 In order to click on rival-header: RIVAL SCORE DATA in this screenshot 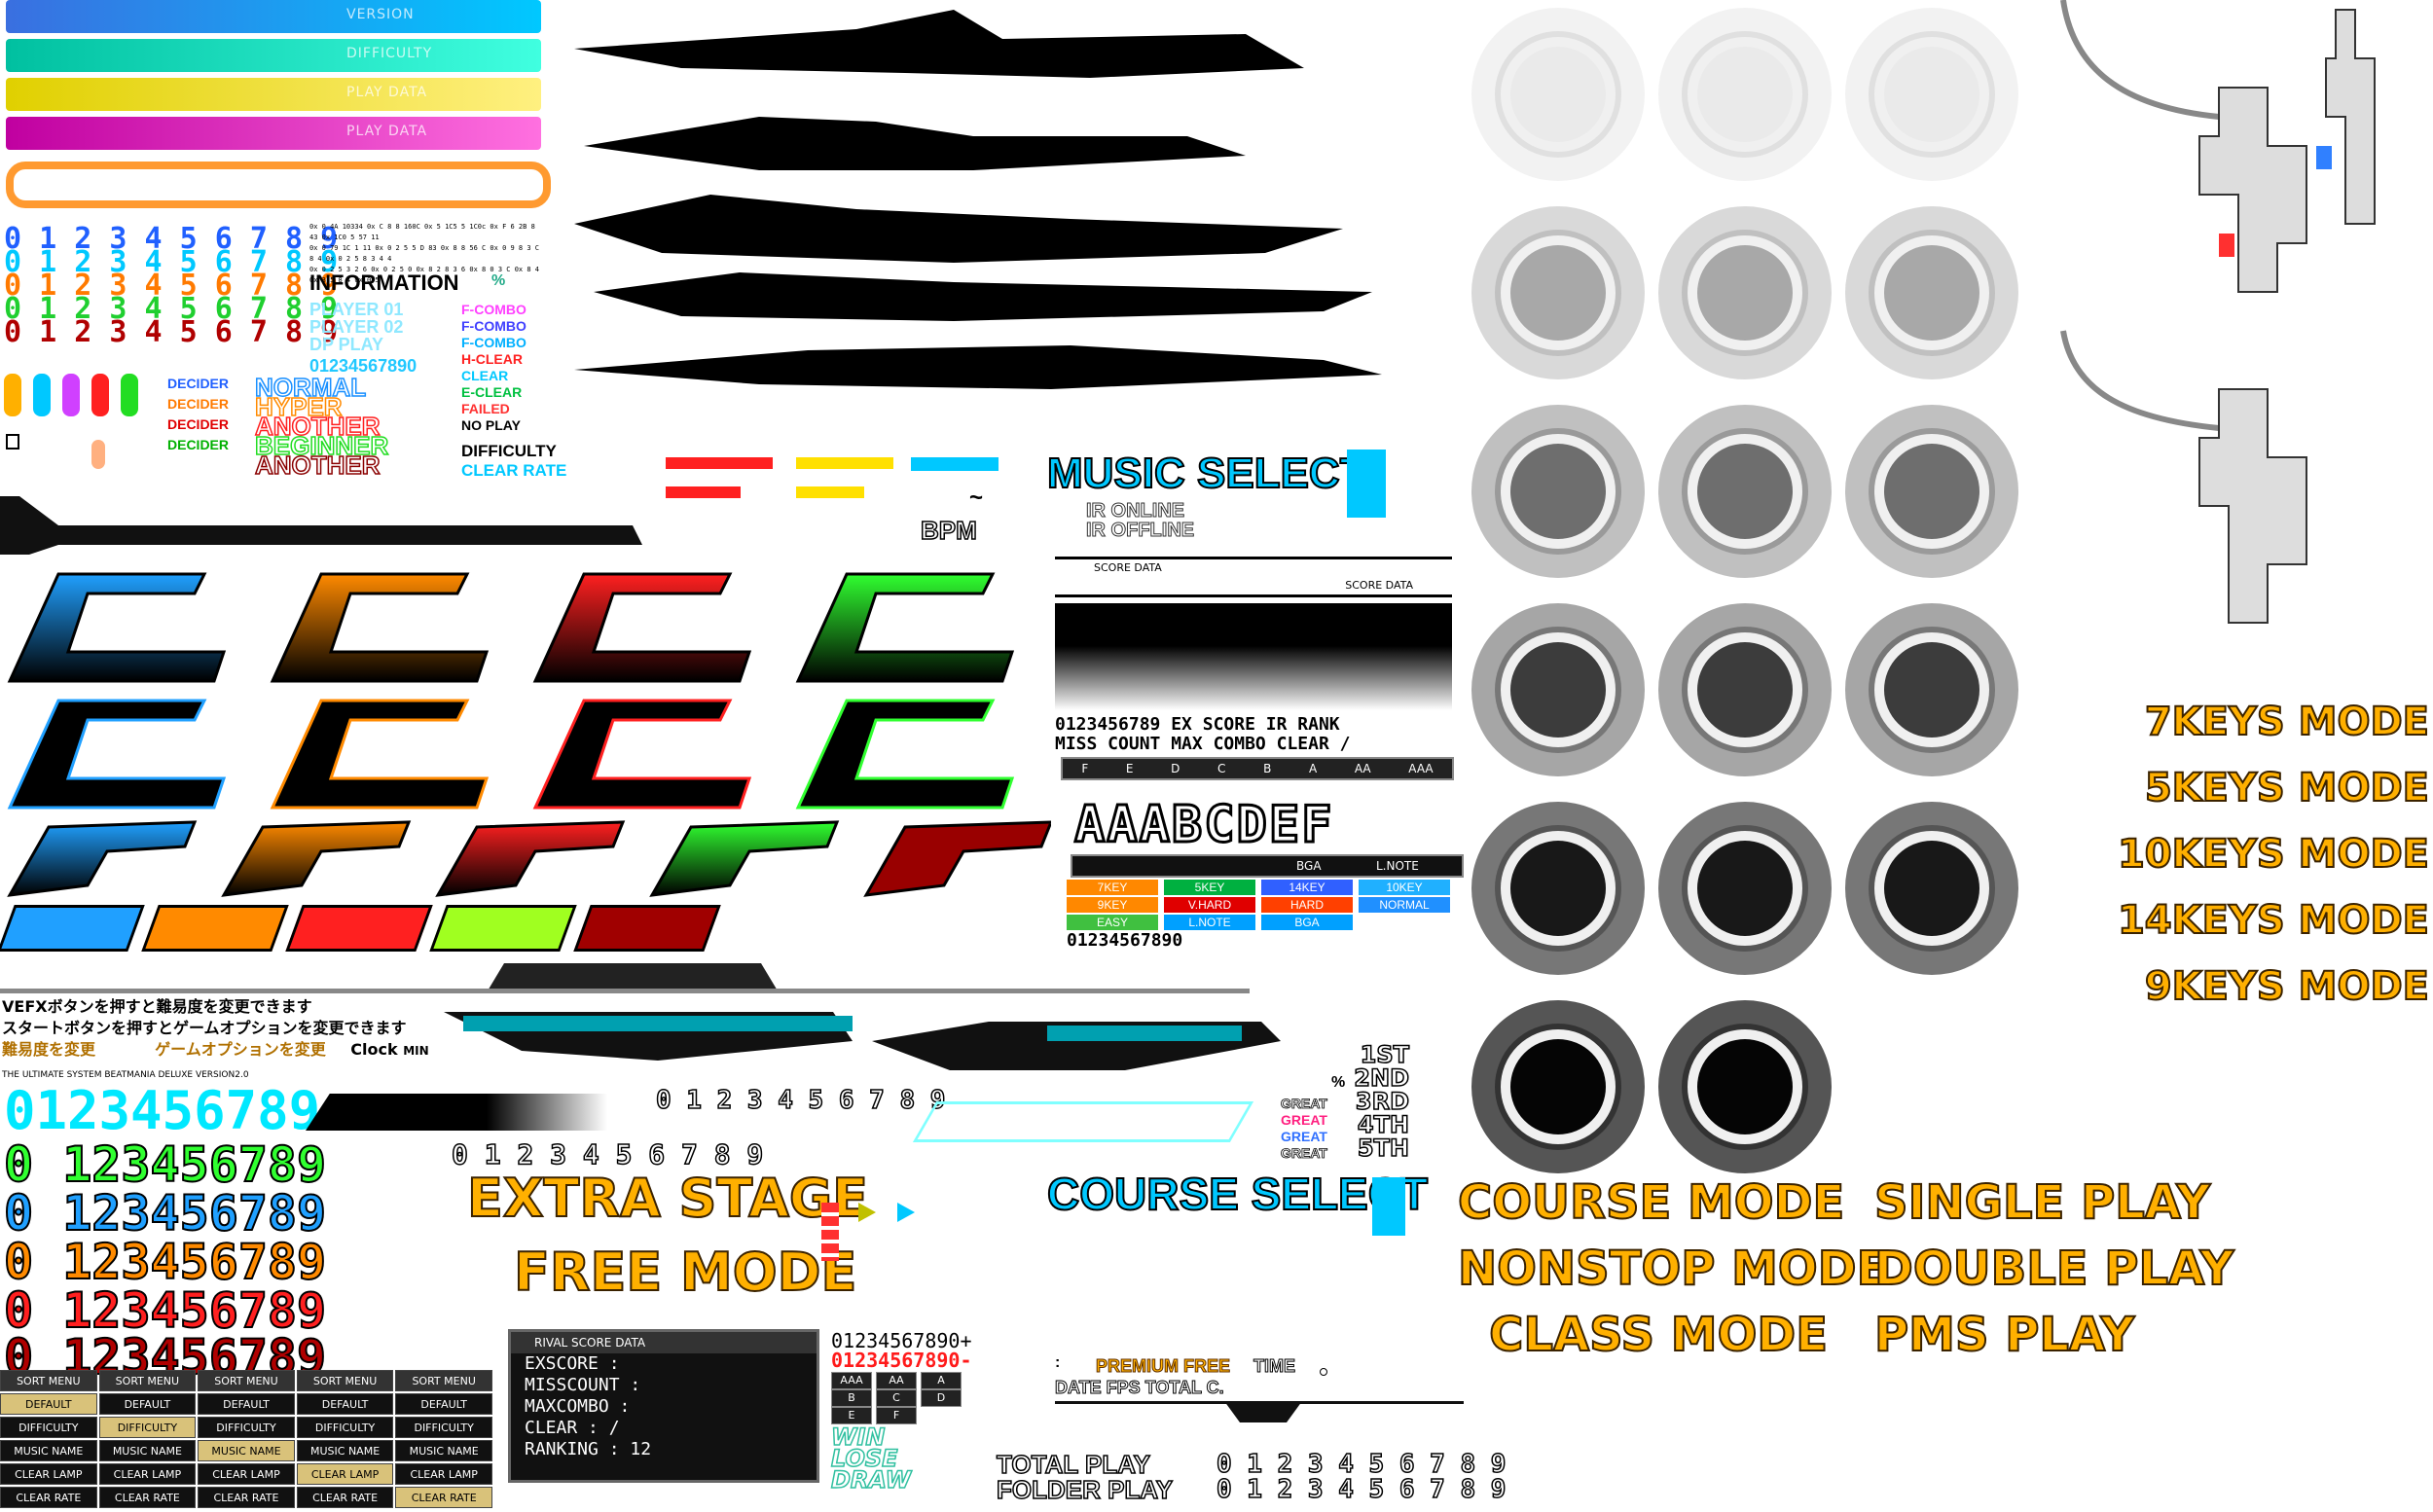, I will do `click(664, 1342)`.